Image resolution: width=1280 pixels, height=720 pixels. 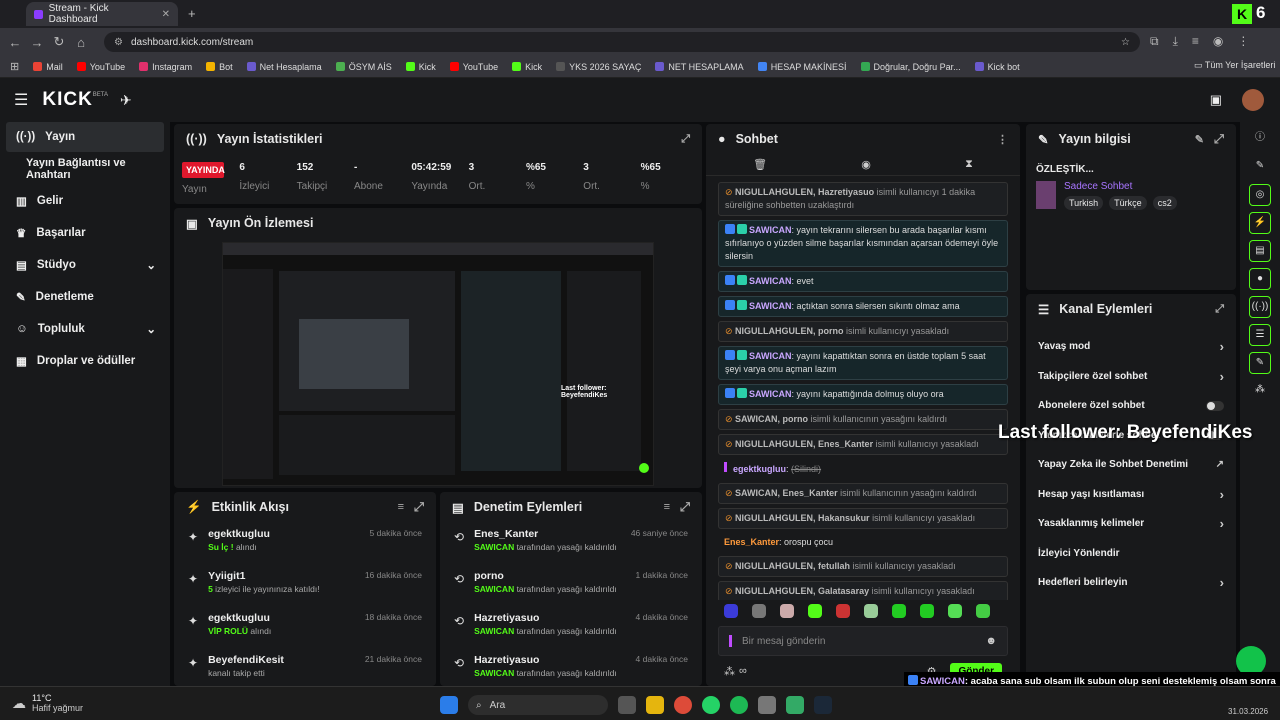 What do you see at coordinates (771, 419) in the screenshot?
I see `chat-username: SAWICAN, porno` at bounding box center [771, 419].